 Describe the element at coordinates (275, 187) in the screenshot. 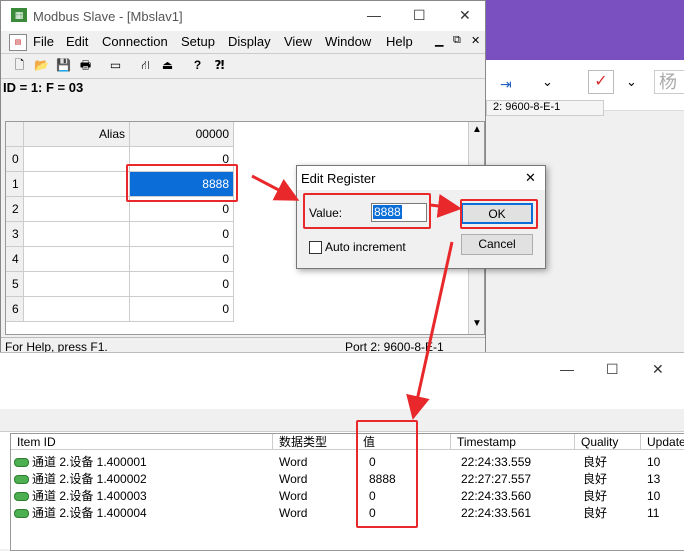

I see `arrow-grid-to-dialog` at that location.